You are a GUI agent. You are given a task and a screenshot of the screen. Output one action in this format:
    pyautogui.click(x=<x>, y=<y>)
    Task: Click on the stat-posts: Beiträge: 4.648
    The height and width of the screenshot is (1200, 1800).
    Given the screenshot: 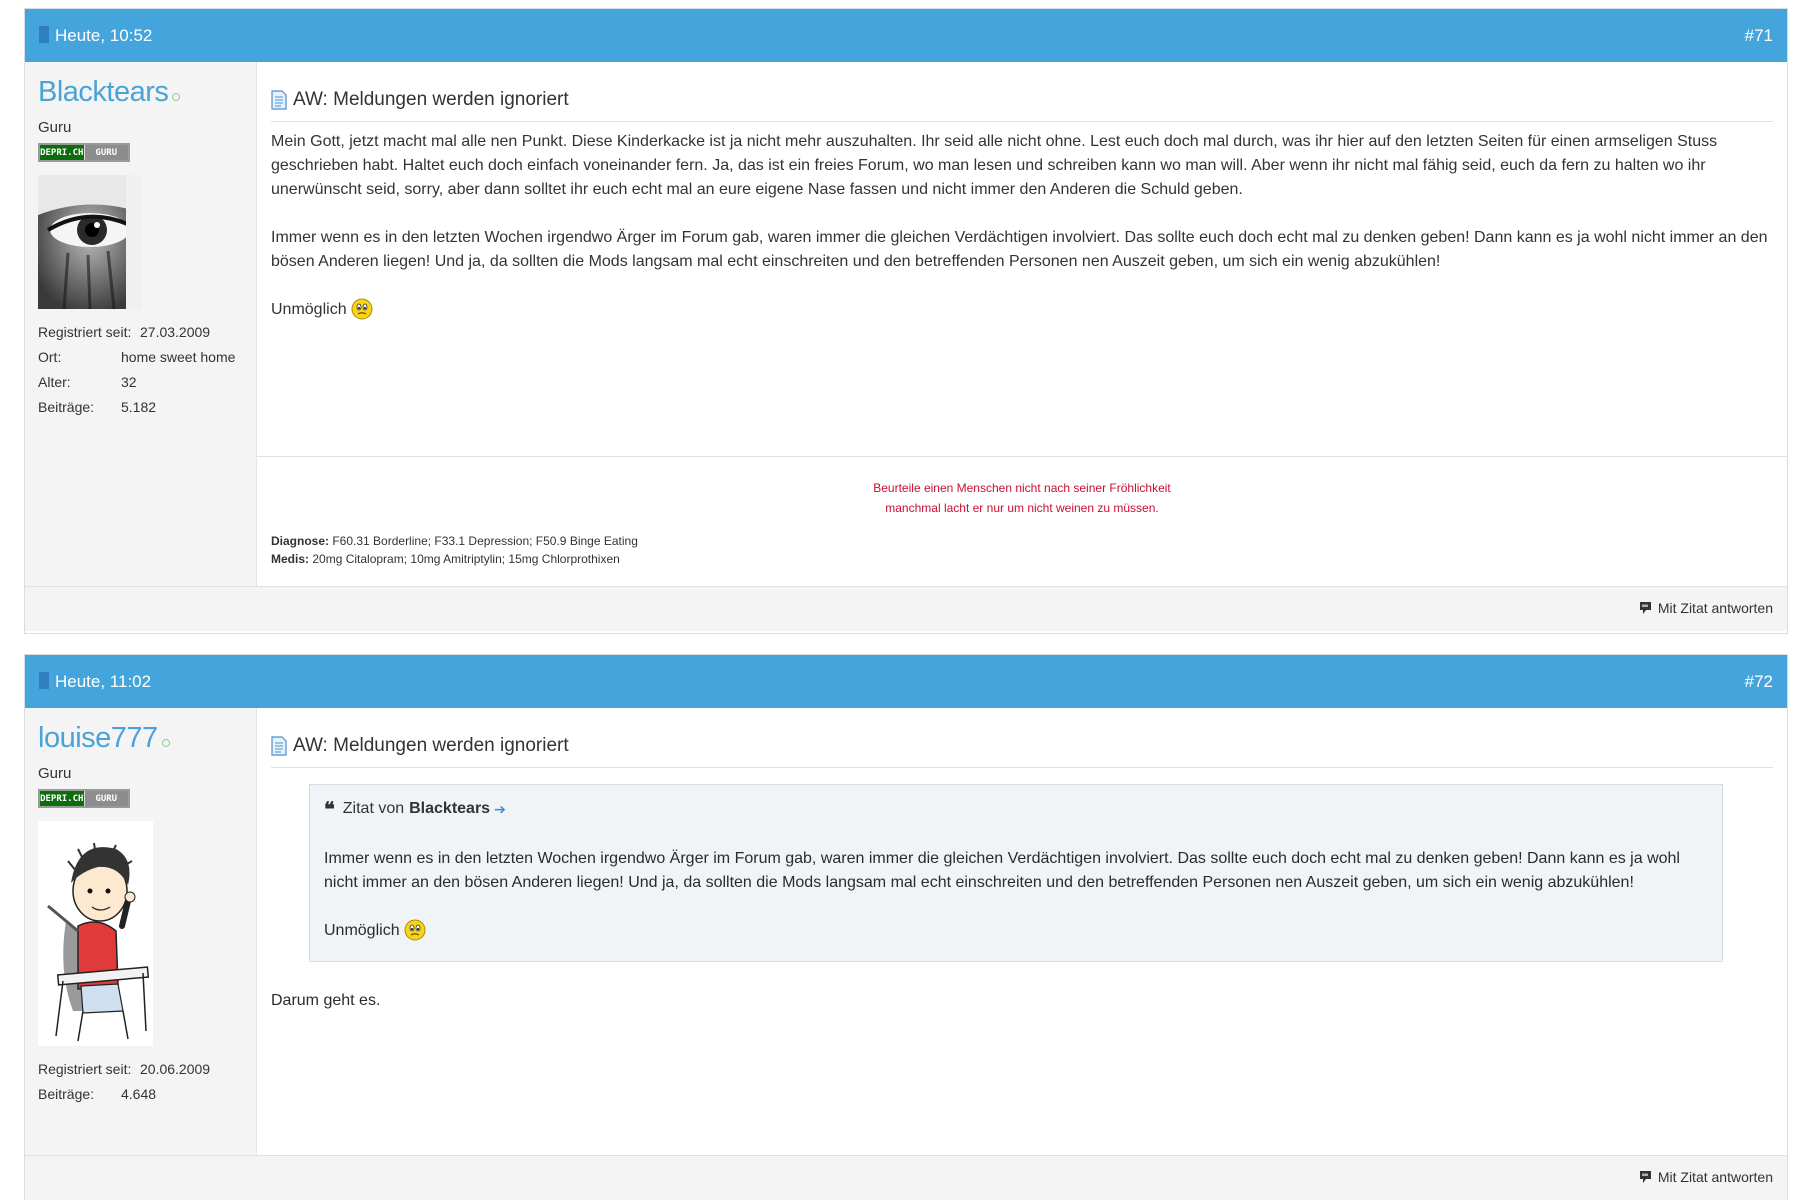 What is the action you would take?
    pyautogui.click(x=140, y=1093)
    